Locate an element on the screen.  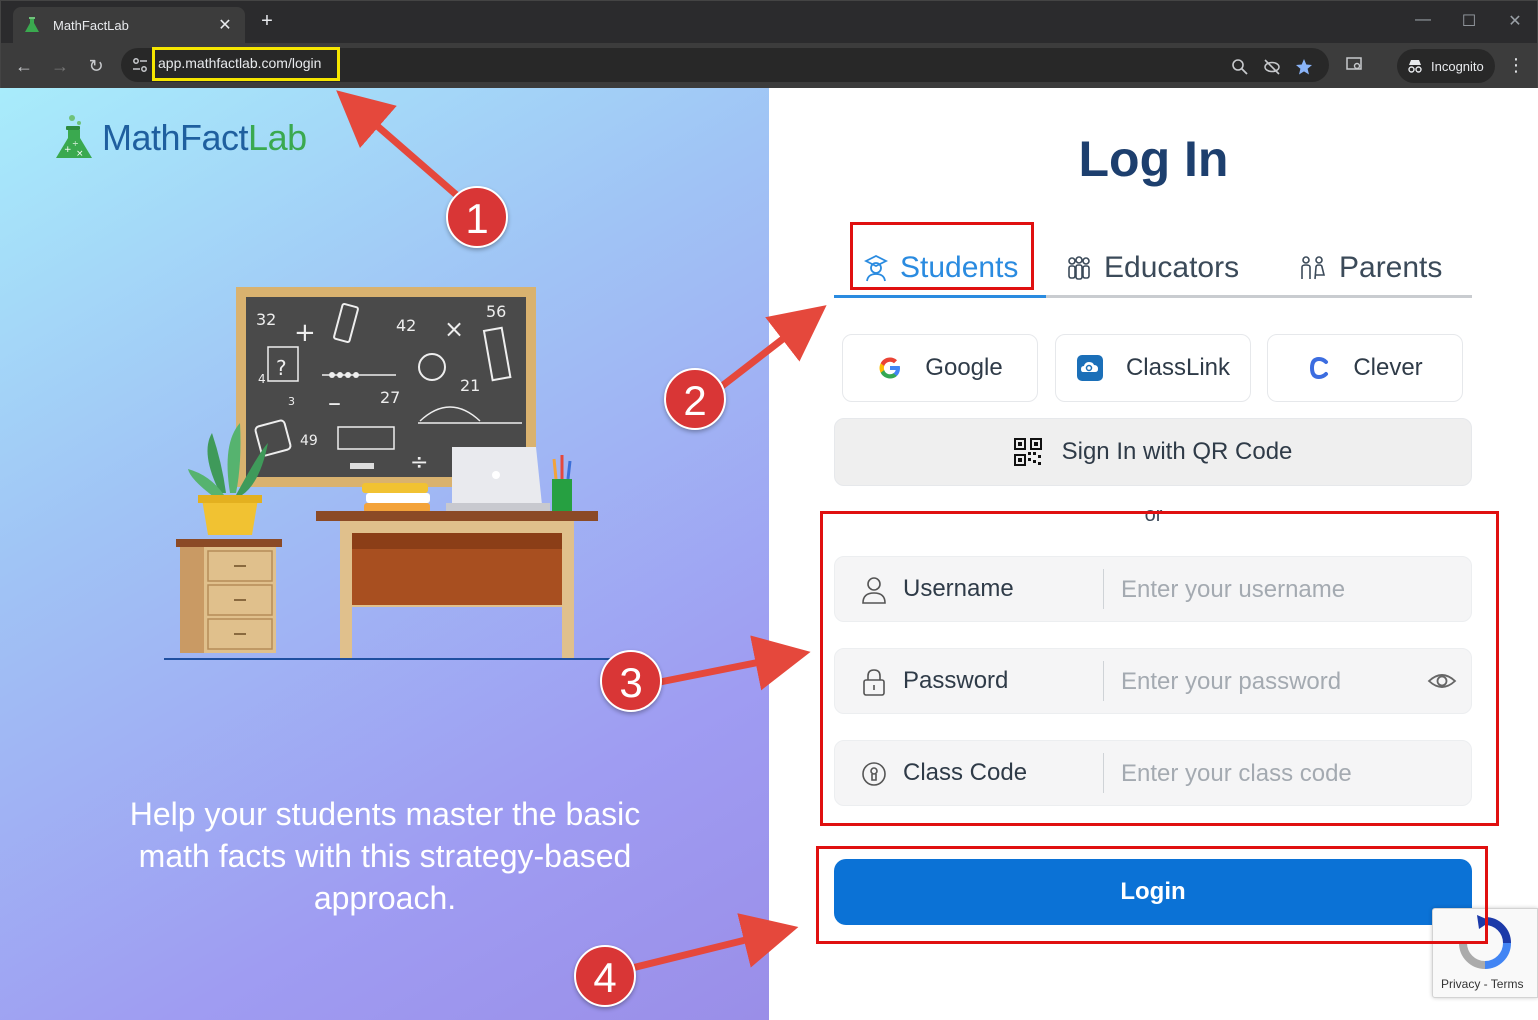
brand-name: MathFactLab is located at coordinates (204, 137).